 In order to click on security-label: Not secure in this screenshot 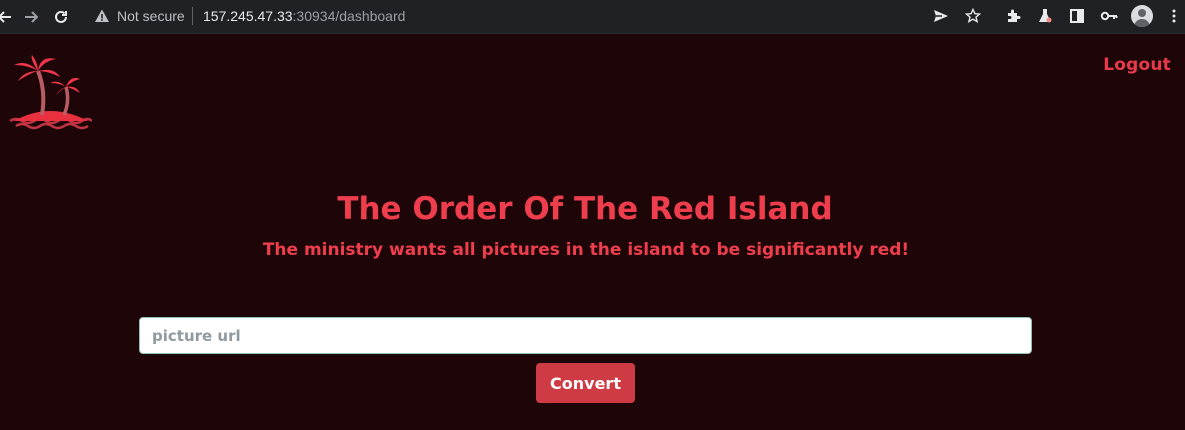, I will do `click(151, 16)`.